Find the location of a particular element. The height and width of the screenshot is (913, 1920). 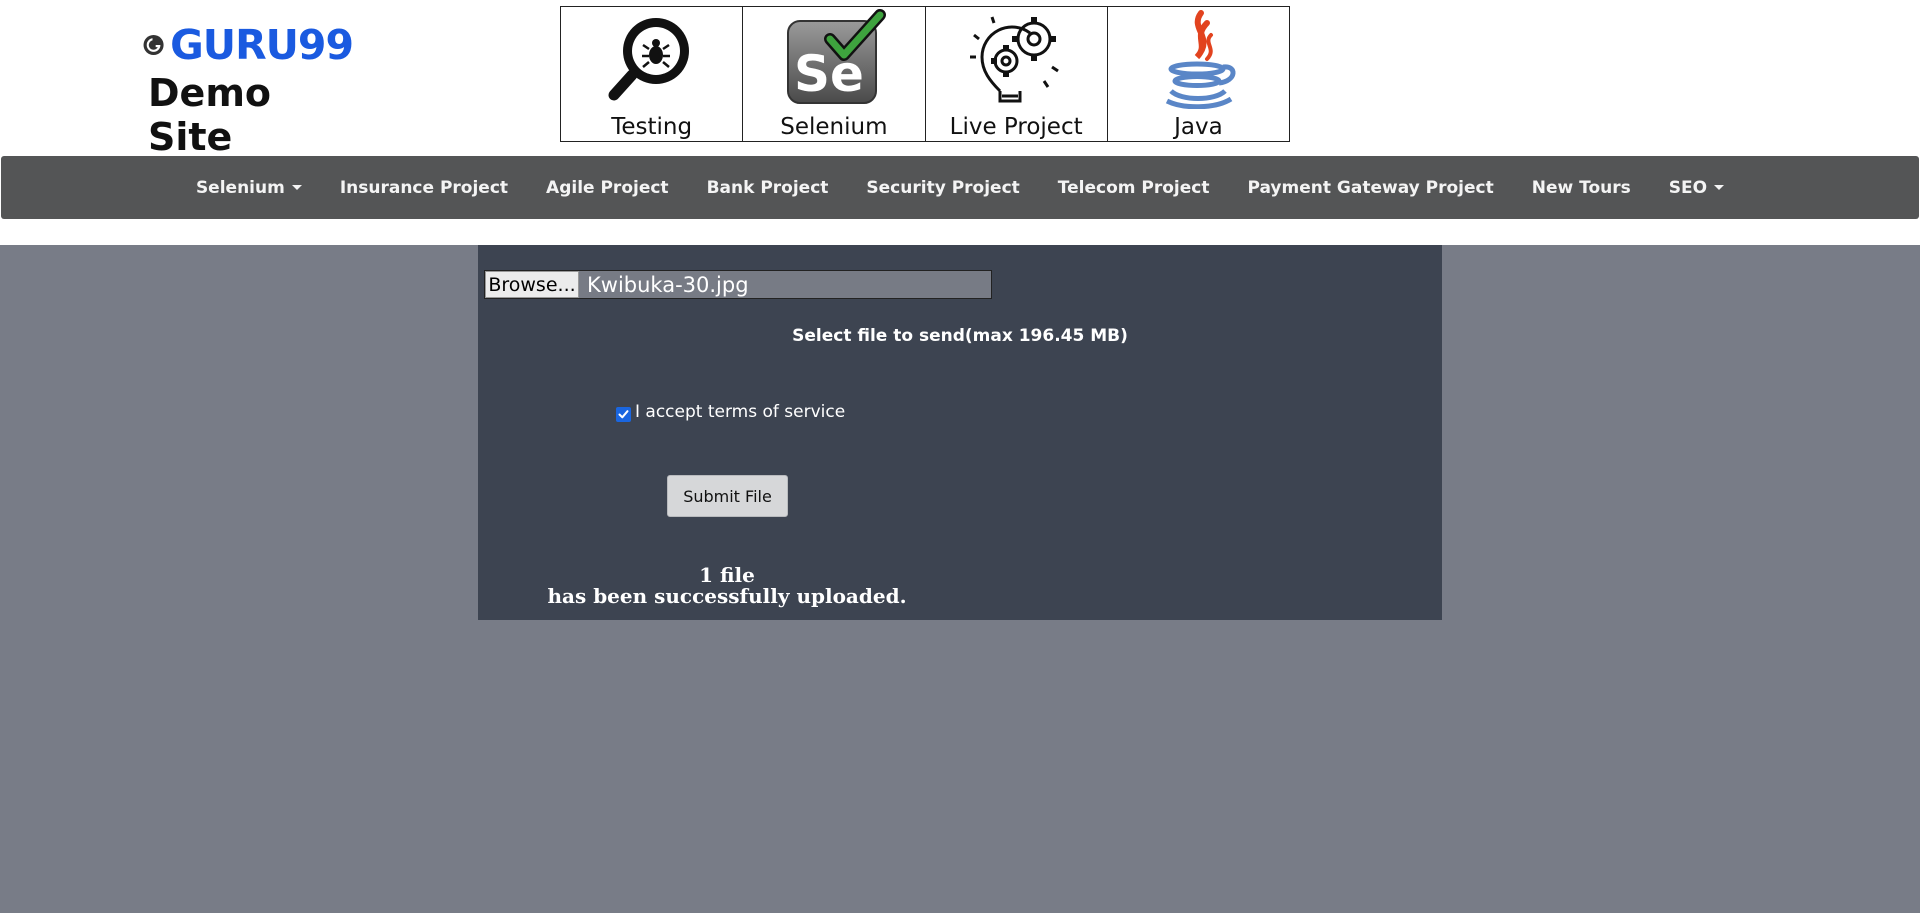

svg-text: Se is located at coordinates (829, 74).